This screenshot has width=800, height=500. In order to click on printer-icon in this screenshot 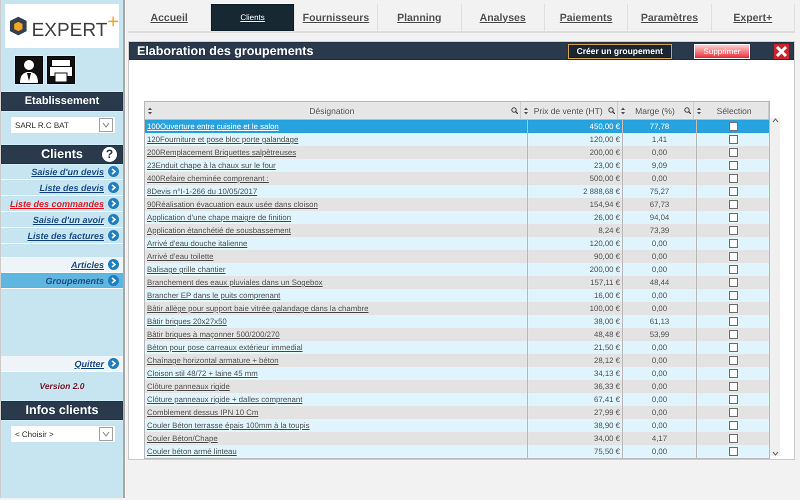, I will do `click(61, 70)`.